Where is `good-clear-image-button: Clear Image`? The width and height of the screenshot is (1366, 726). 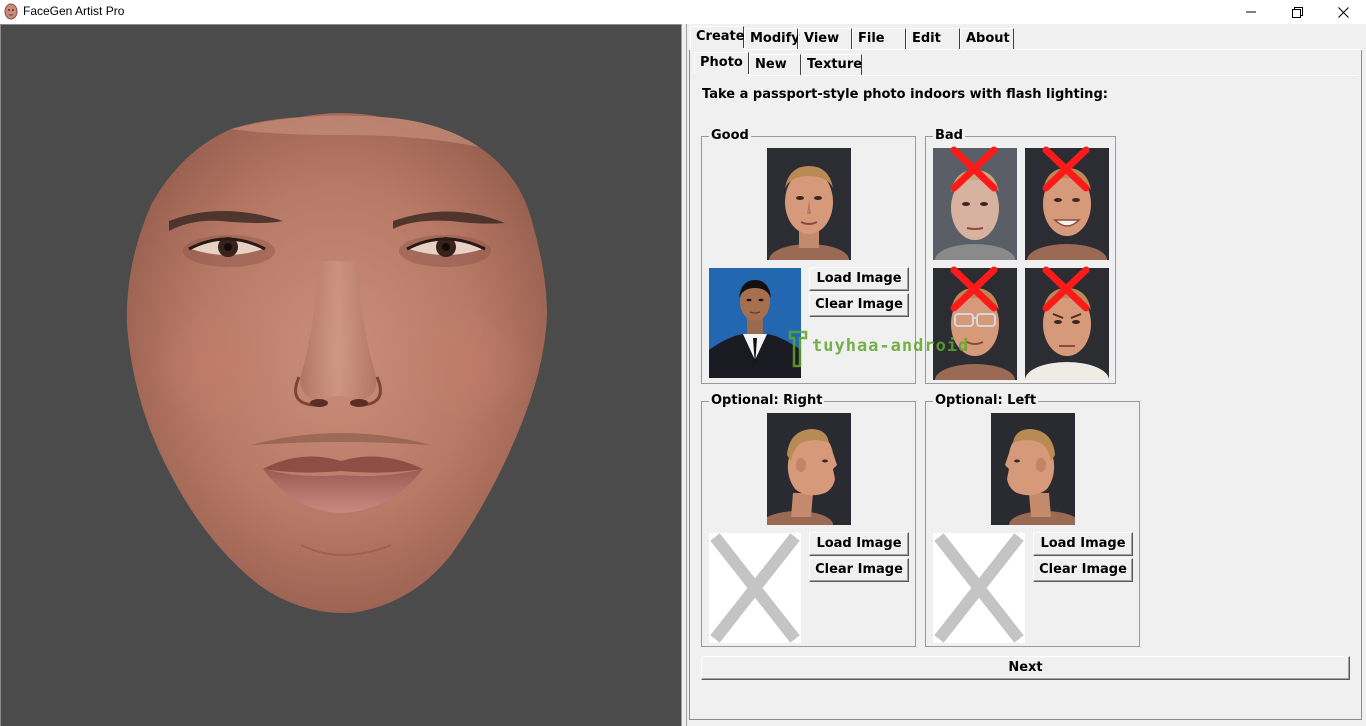 good-clear-image-button: Clear Image is located at coordinates (859, 305).